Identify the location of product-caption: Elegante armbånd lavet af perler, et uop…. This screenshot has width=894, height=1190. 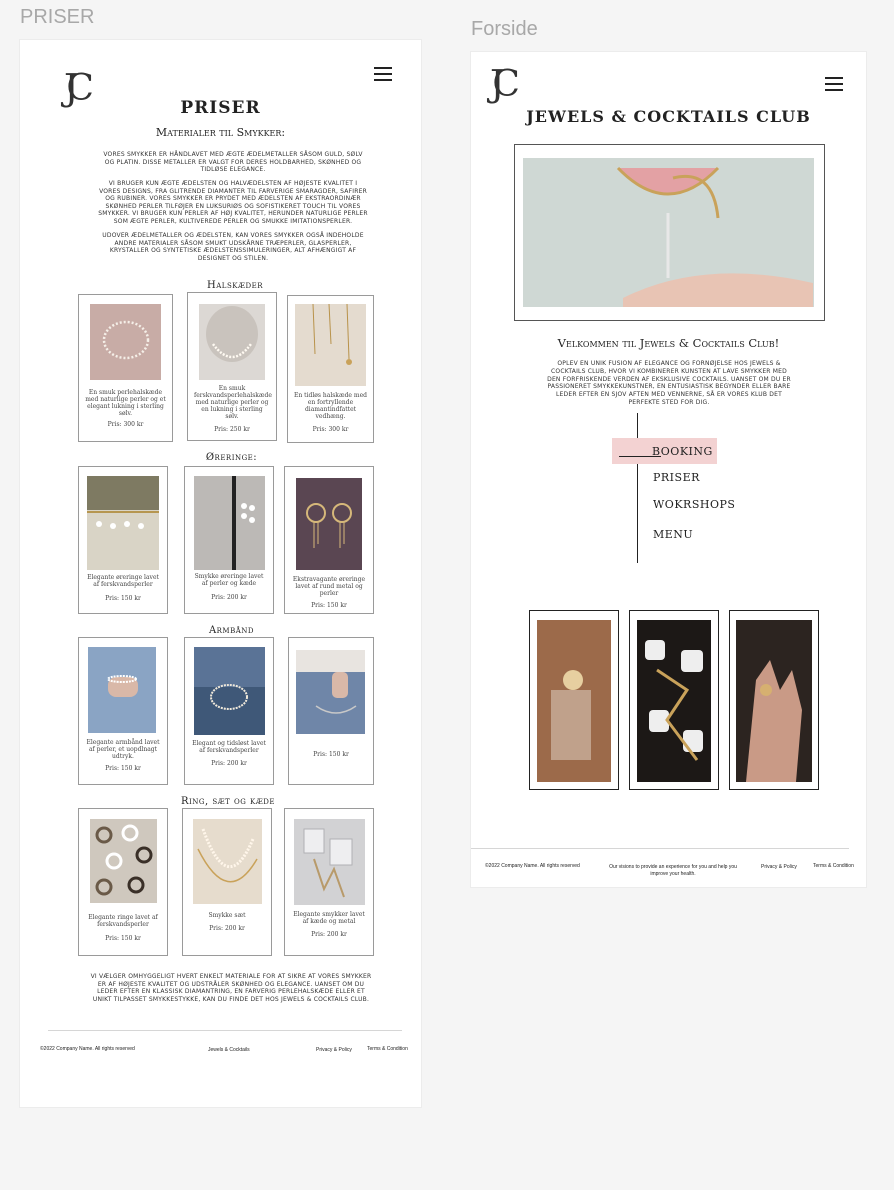
(123, 749).